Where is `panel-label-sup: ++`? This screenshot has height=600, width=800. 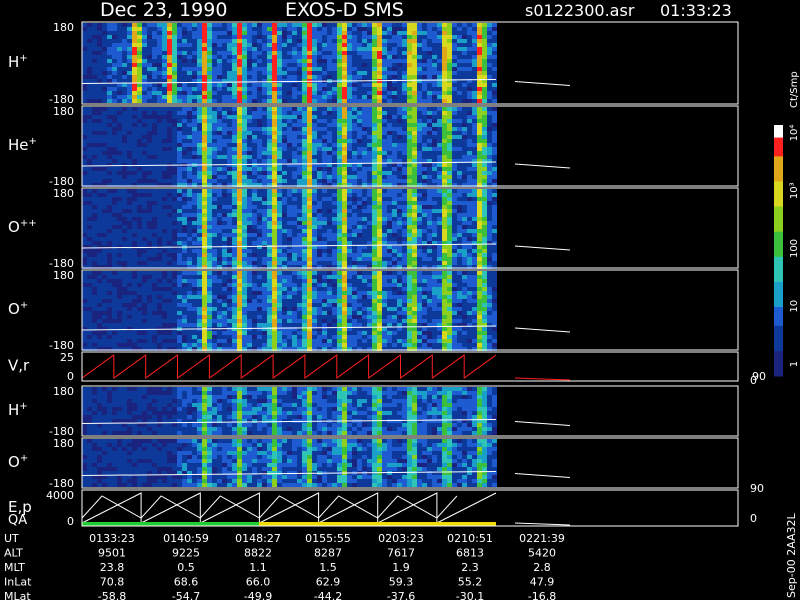 panel-label-sup: ++ is located at coordinates (28, 223).